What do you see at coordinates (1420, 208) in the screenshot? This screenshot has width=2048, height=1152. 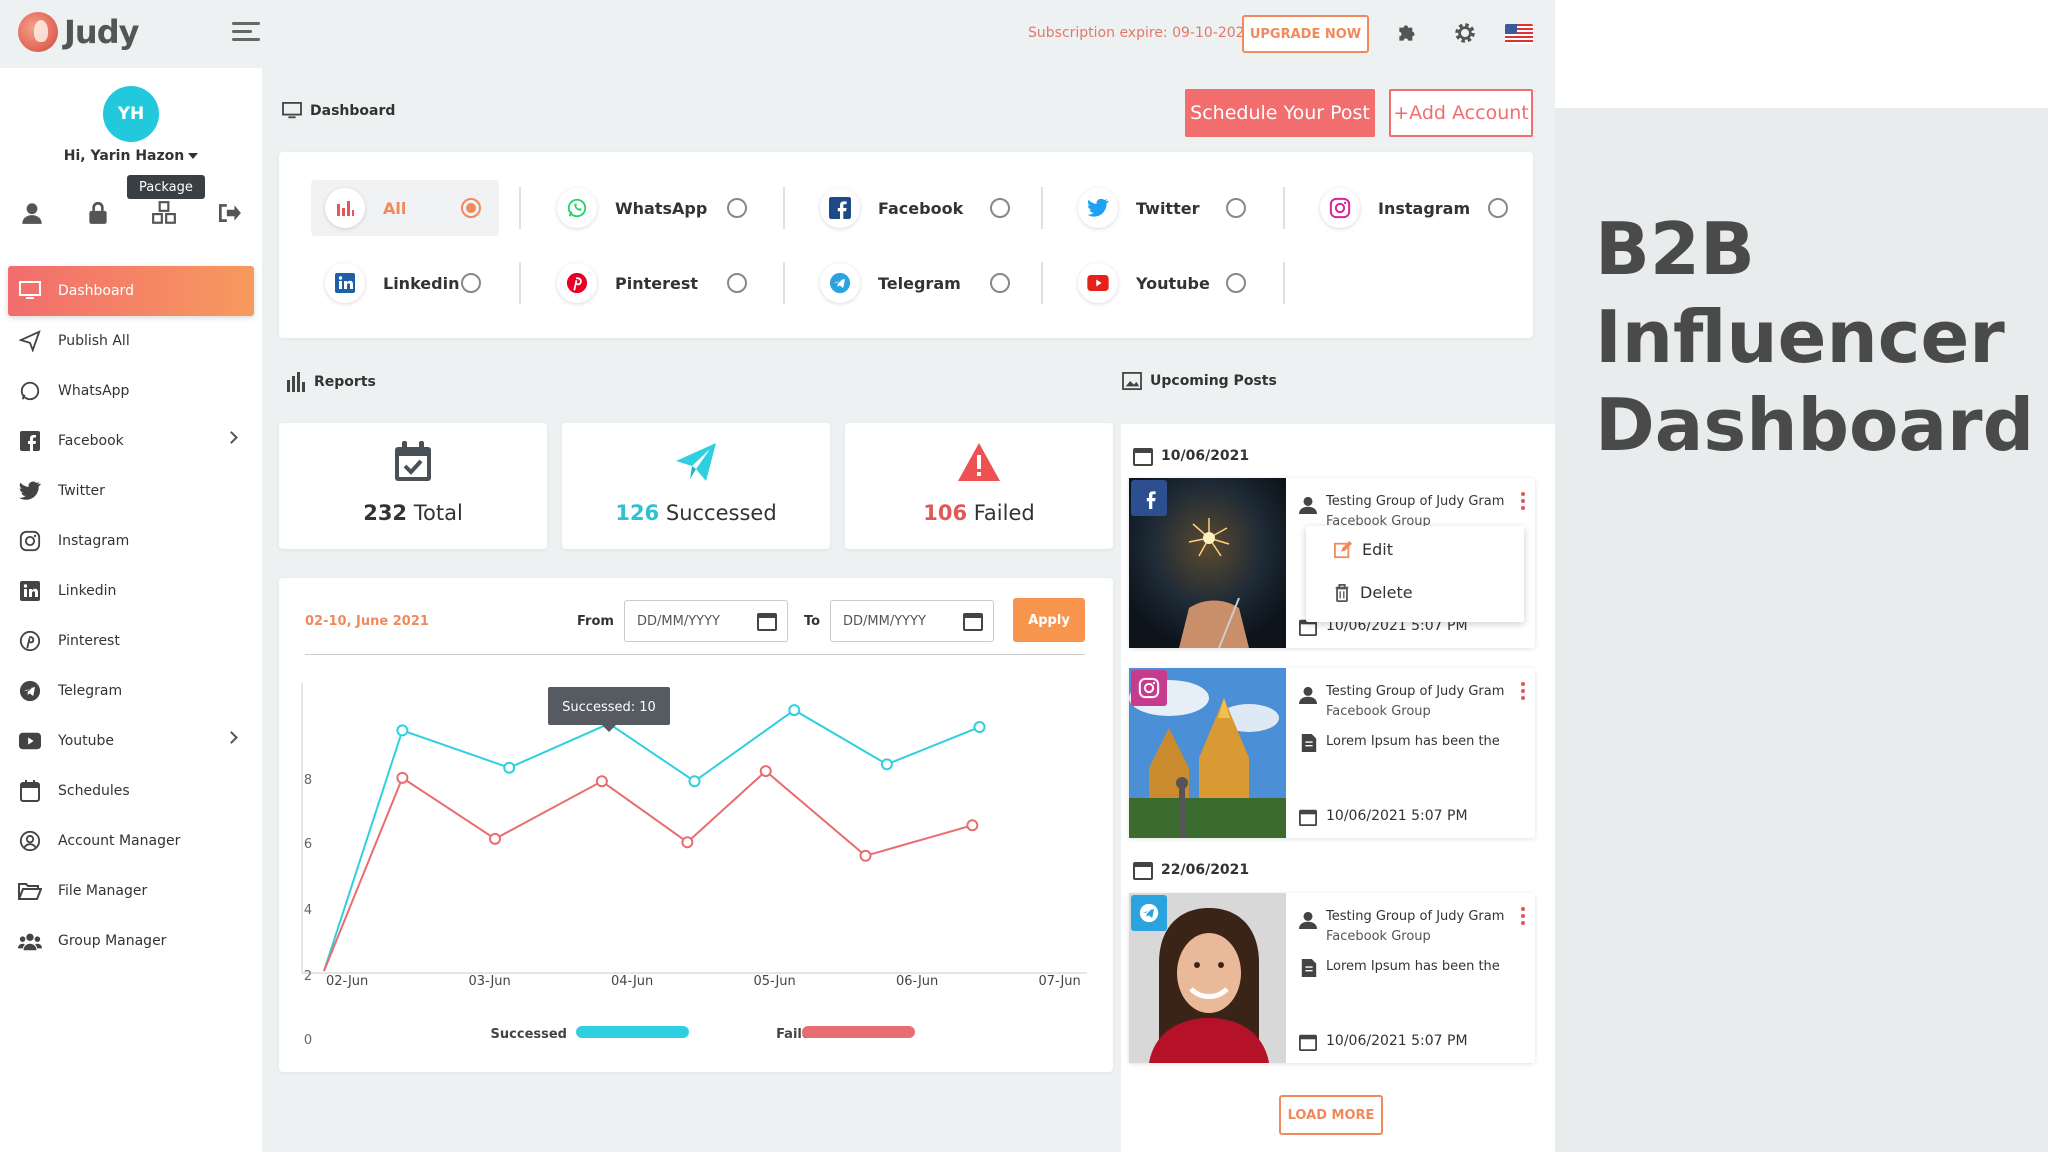 I see `platform-instagram: Instagram` at bounding box center [1420, 208].